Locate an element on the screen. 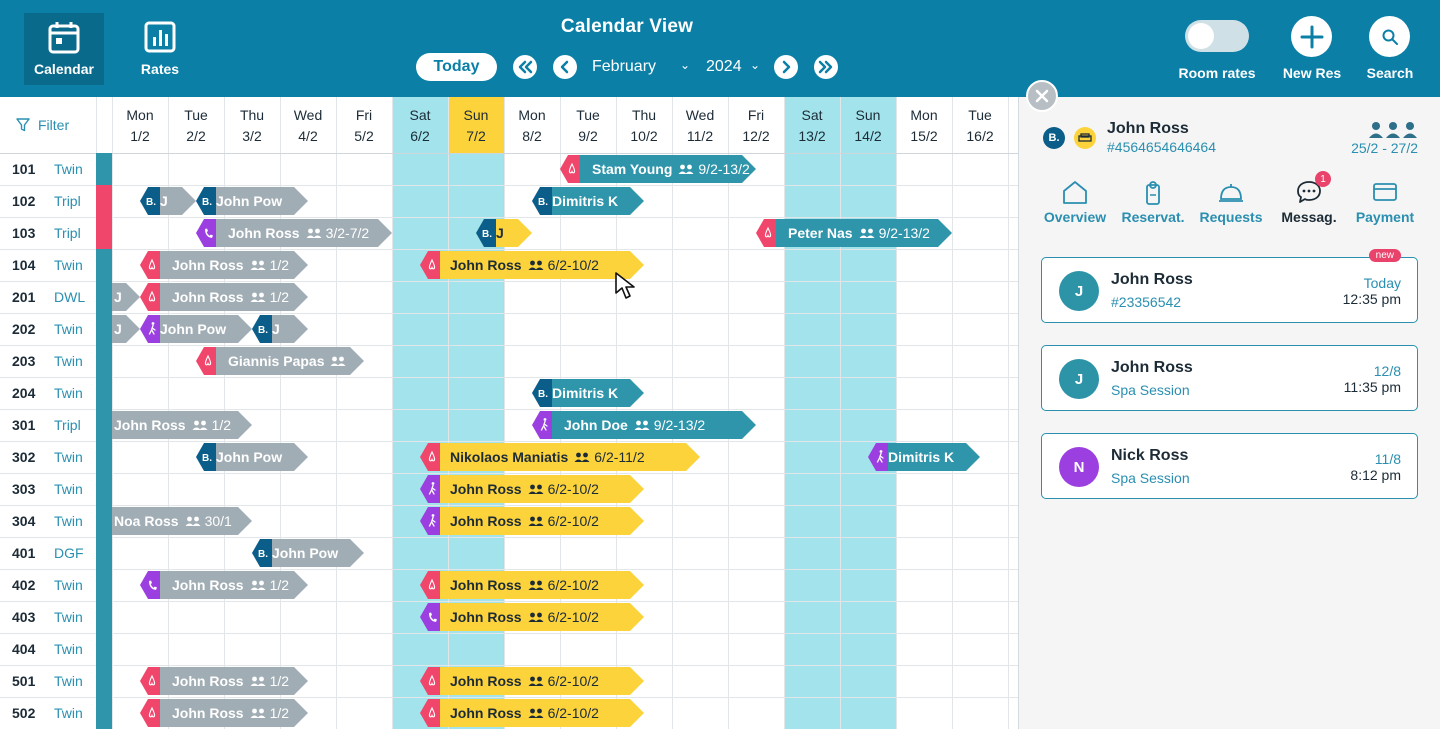 The width and height of the screenshot is (1440, 729). mouse-cursor-icon is located at coordinates (628, 288).